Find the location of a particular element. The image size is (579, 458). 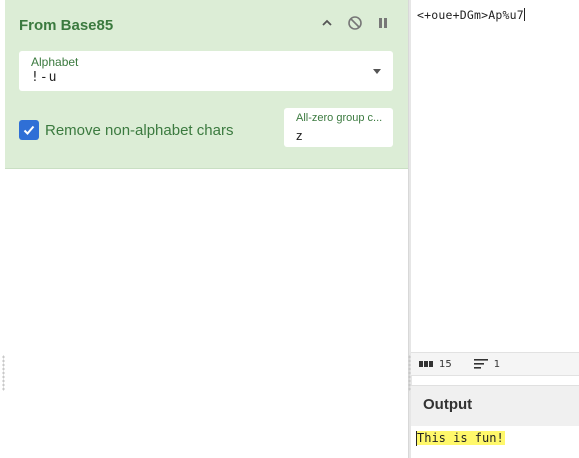

pause-icon is located at coordinates (383, 23).